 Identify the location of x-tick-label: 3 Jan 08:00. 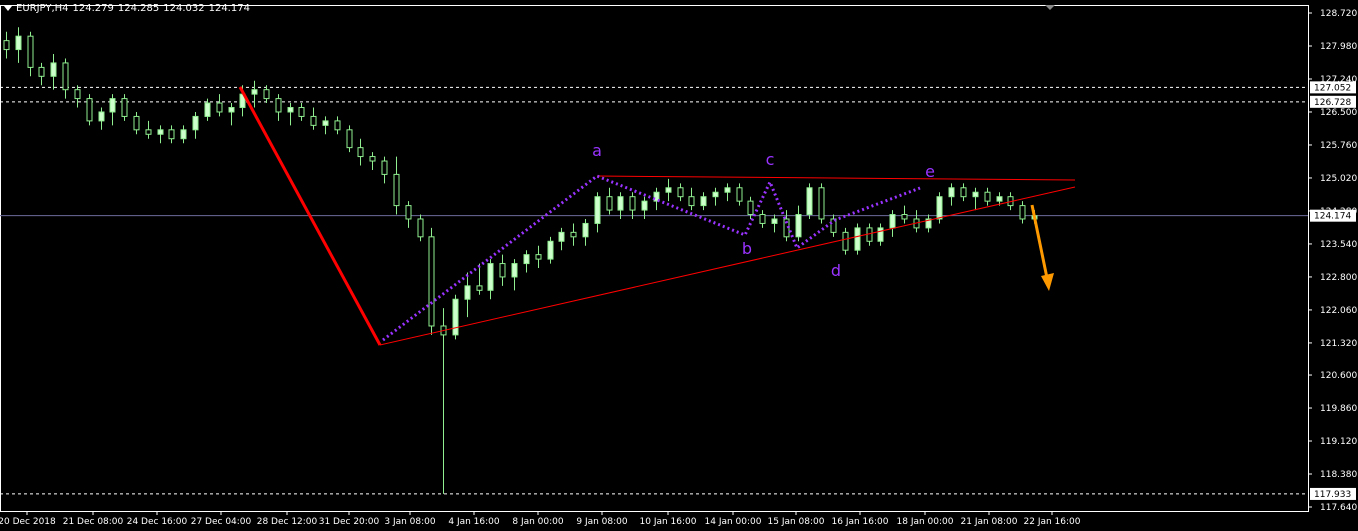
(410, 522).